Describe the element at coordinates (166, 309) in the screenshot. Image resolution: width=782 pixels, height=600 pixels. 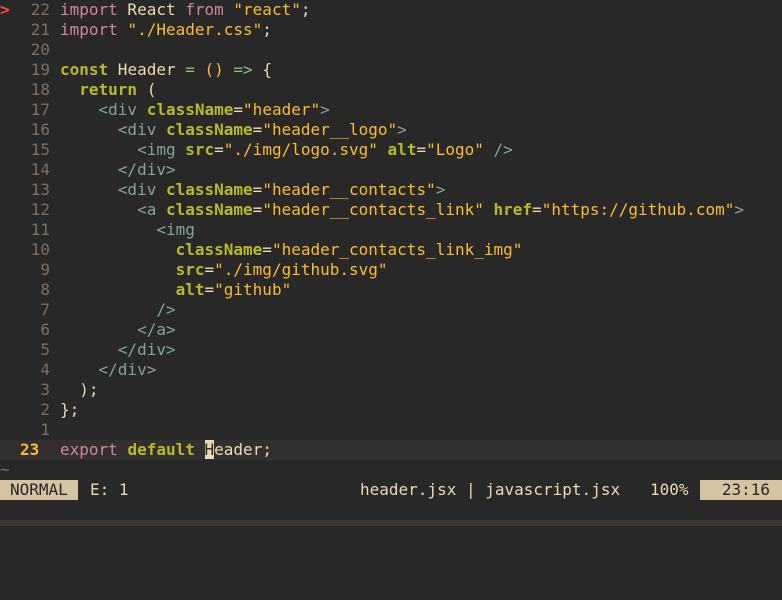
I see `line-code: />` at that location.